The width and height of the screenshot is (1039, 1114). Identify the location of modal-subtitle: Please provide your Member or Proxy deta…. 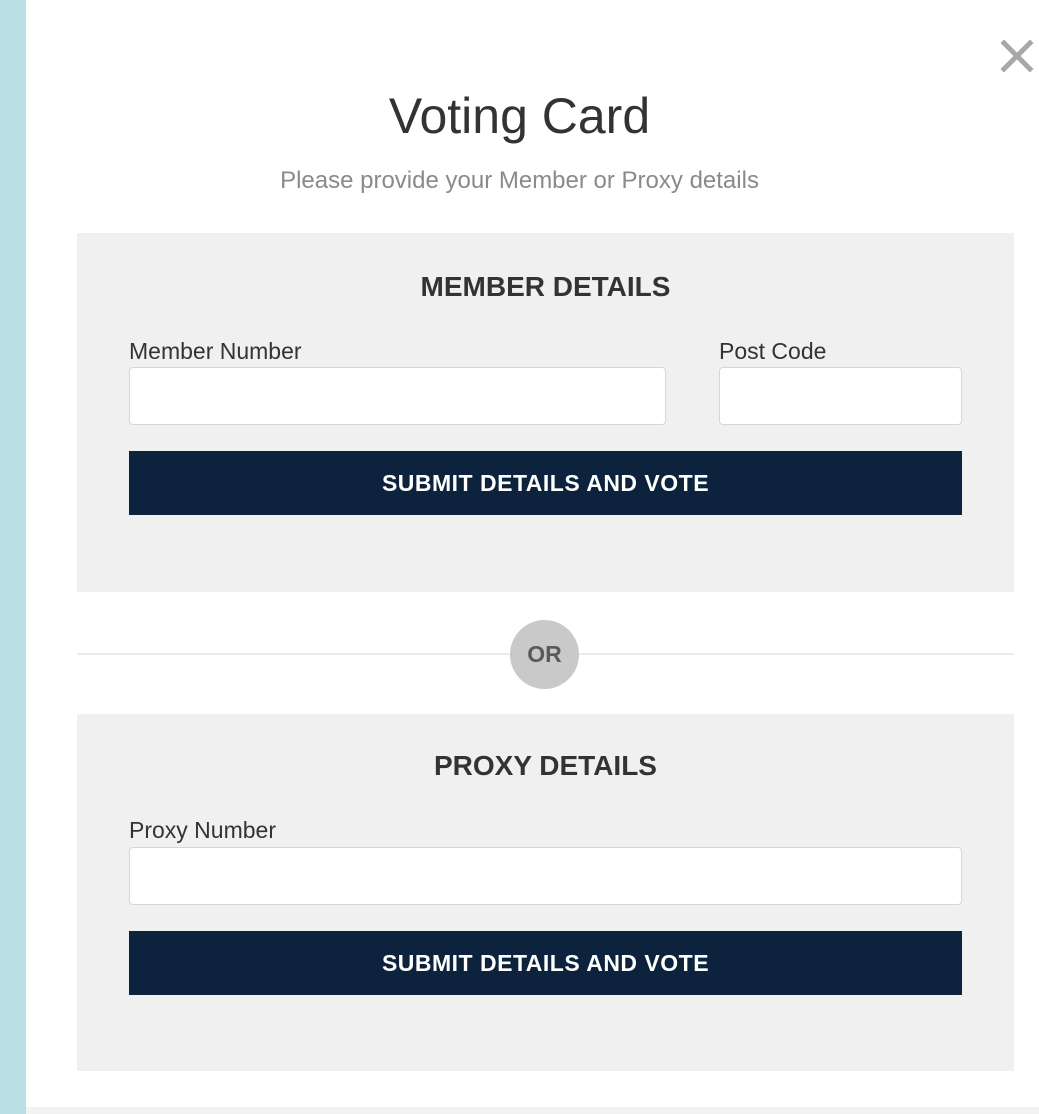
(519, 180).